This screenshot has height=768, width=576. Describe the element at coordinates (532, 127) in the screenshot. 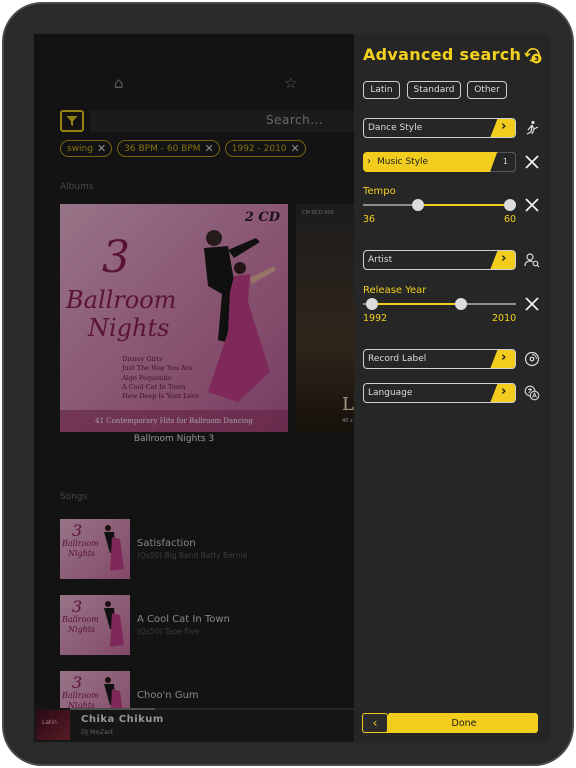

I see `dancer-icon` at that location.